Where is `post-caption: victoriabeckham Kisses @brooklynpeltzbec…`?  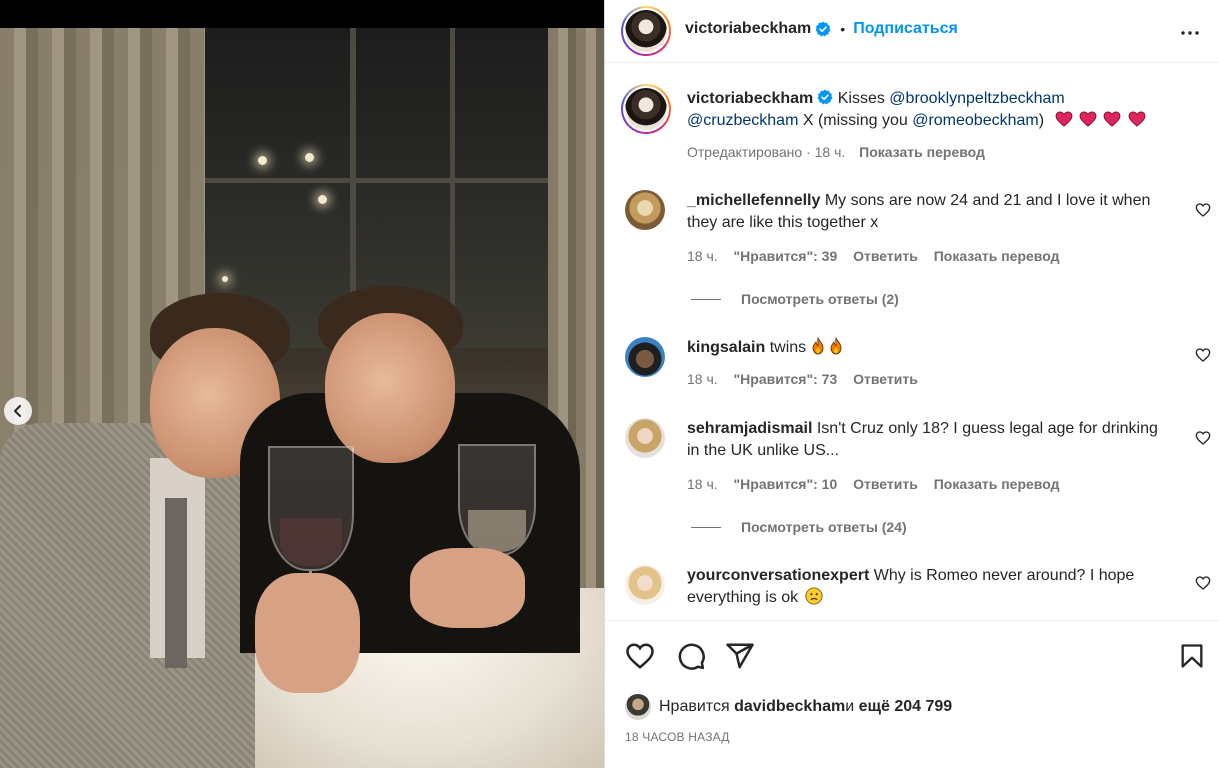
post-caption: victoriabeckham Kisses @brooklynpeltzbec… is located at coordinates (937, 125).